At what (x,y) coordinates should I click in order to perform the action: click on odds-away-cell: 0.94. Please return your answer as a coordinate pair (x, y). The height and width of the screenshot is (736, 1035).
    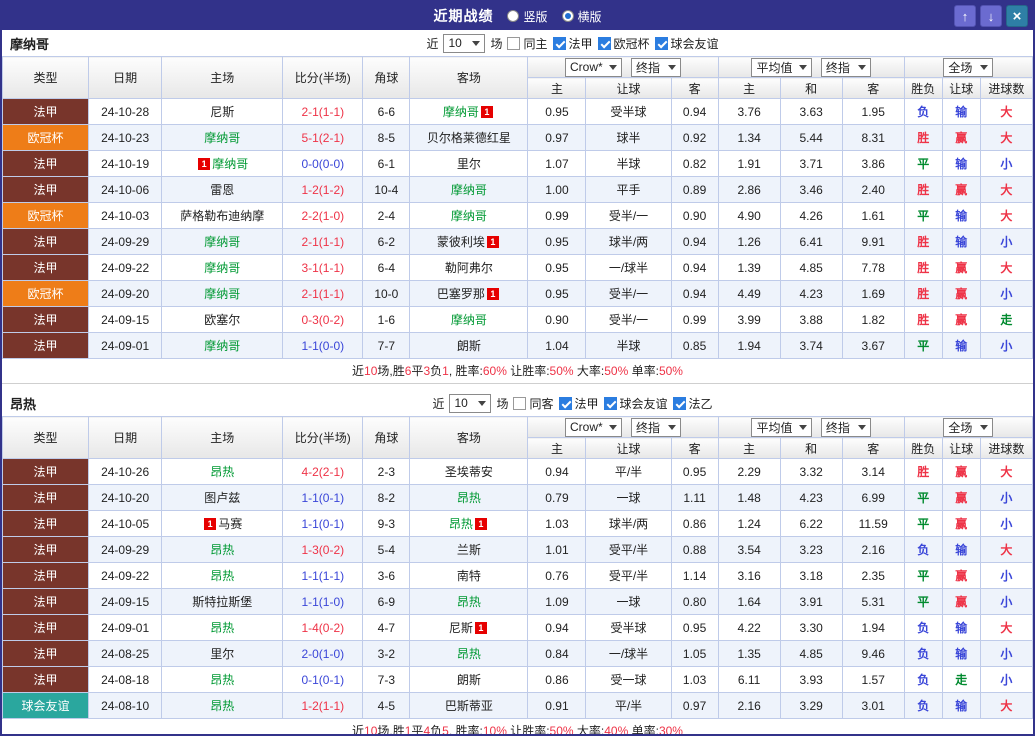
    Looking at the image, I should click on (694, 241).